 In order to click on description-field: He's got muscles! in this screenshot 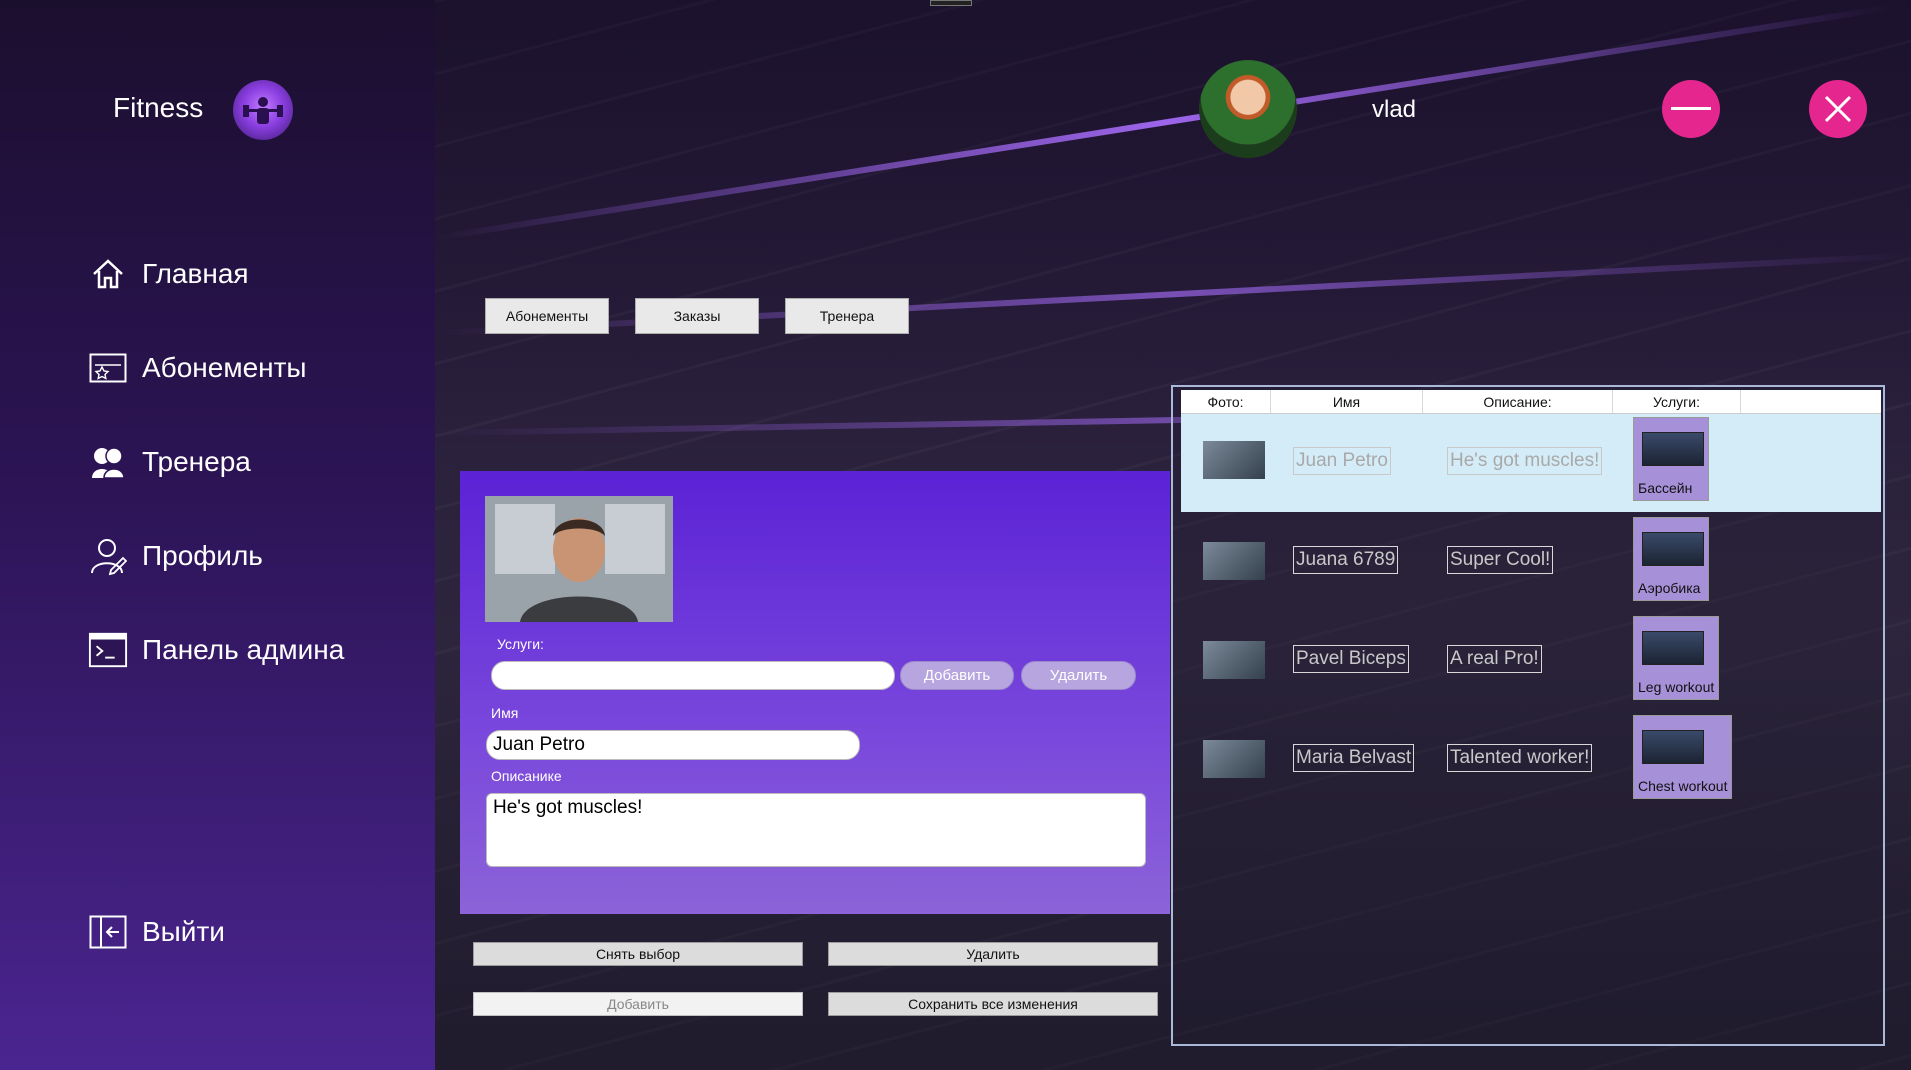, I will do `click(816, 830)`.